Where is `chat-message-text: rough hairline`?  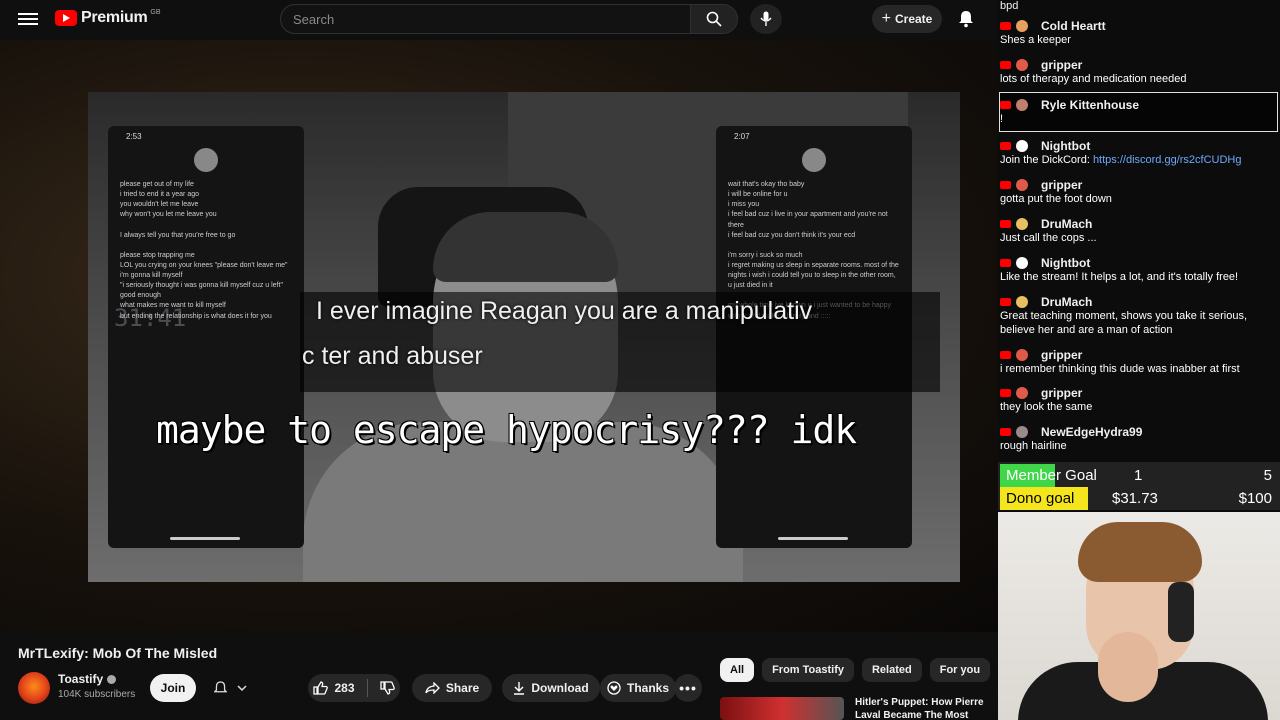
chat-message-text: rough hairline is located at coordinates (1139, 446).